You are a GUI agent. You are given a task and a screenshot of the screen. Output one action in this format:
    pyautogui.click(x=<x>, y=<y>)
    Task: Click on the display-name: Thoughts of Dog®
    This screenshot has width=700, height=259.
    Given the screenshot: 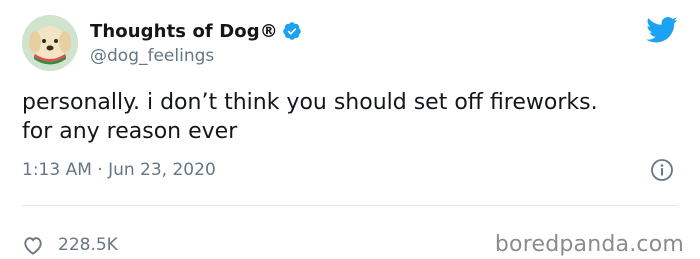 What is the action you would take?
    pyautogui.click(x=184, y=31)
    